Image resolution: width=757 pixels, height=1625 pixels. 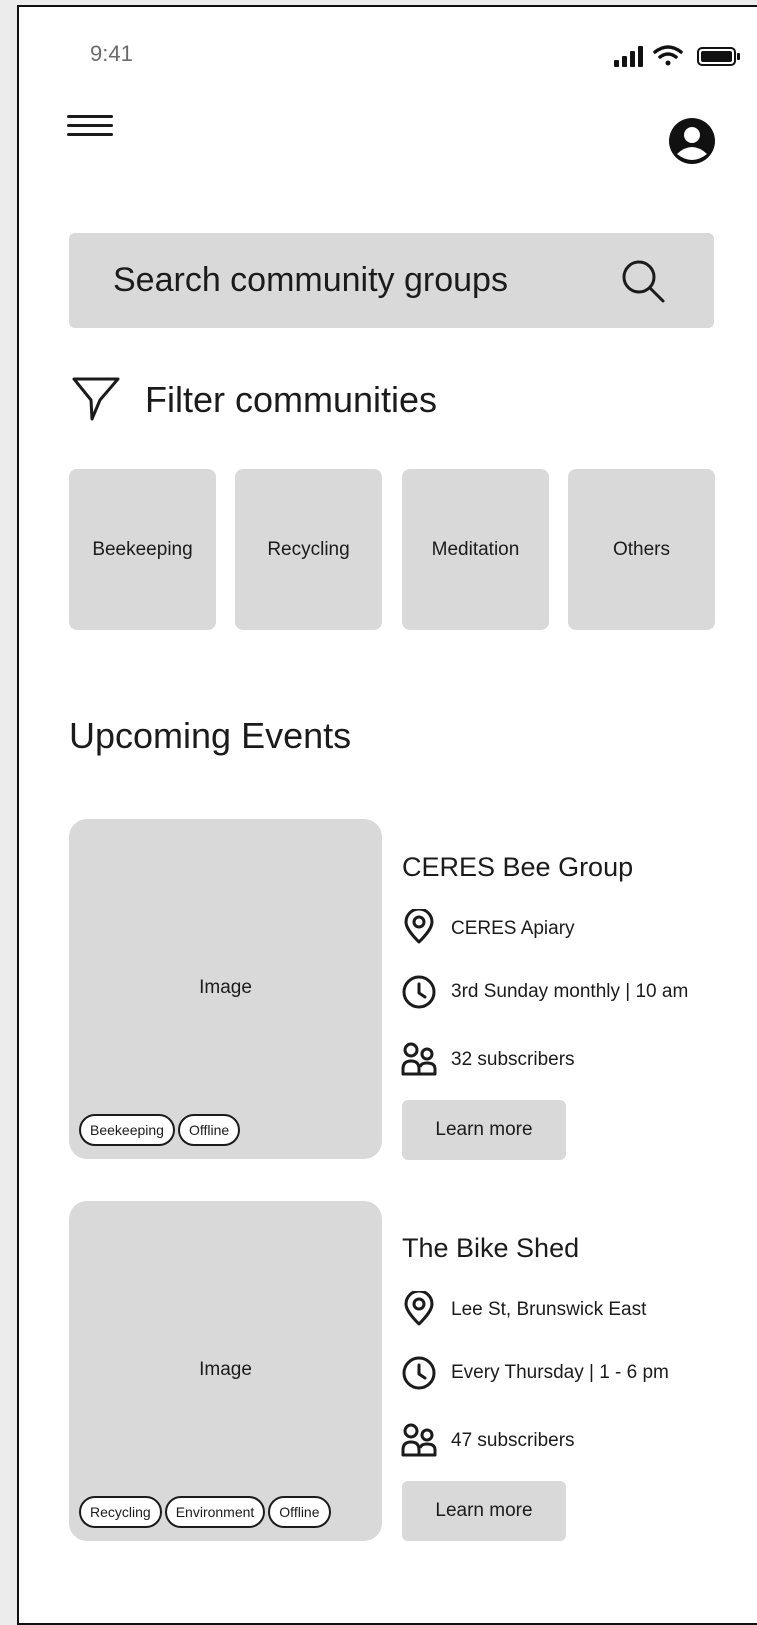 What do you see at coordinates (475, 549) in the screenshot?
I see `filter-chip-meditation: Meditation` at bounding box center [475, 549].